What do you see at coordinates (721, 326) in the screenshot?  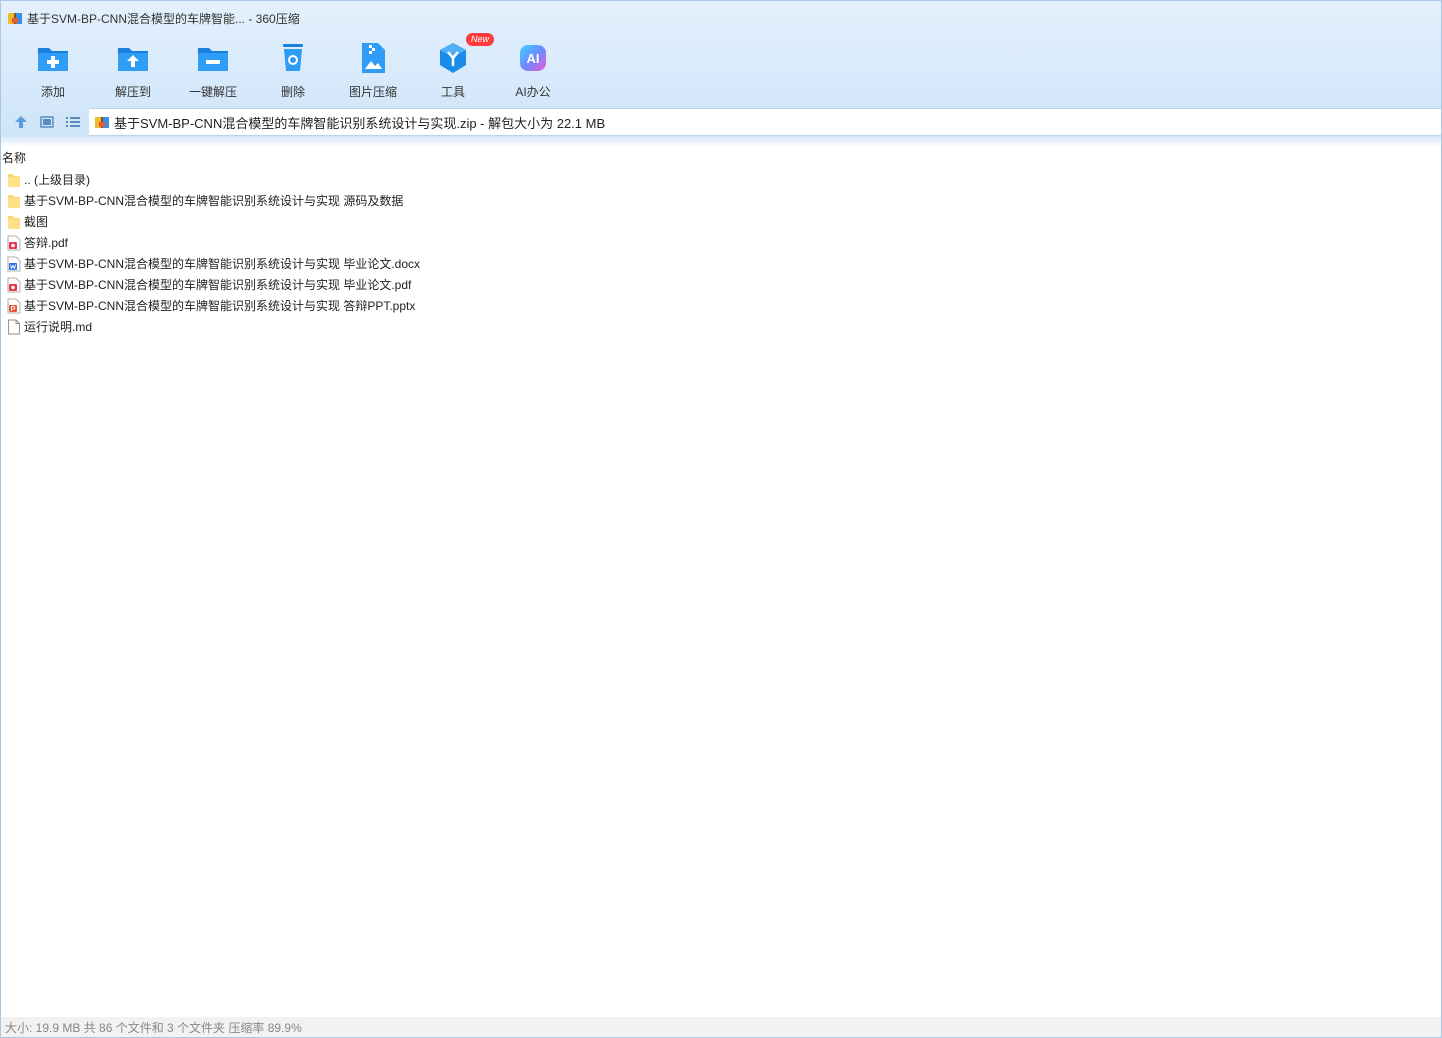 I see `list-item: 运行说明.md` at bounding box center [721, 326].